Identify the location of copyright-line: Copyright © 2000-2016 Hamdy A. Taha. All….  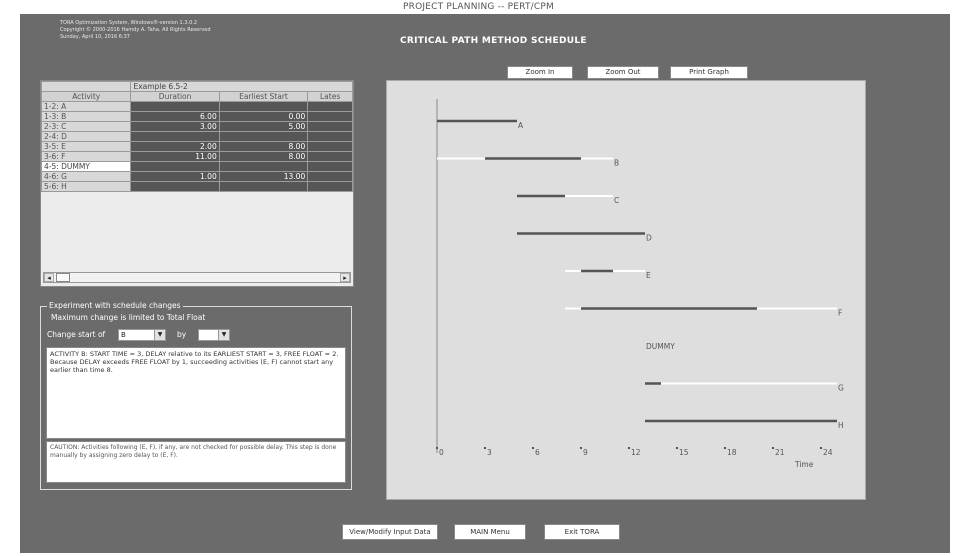
(135, 30).